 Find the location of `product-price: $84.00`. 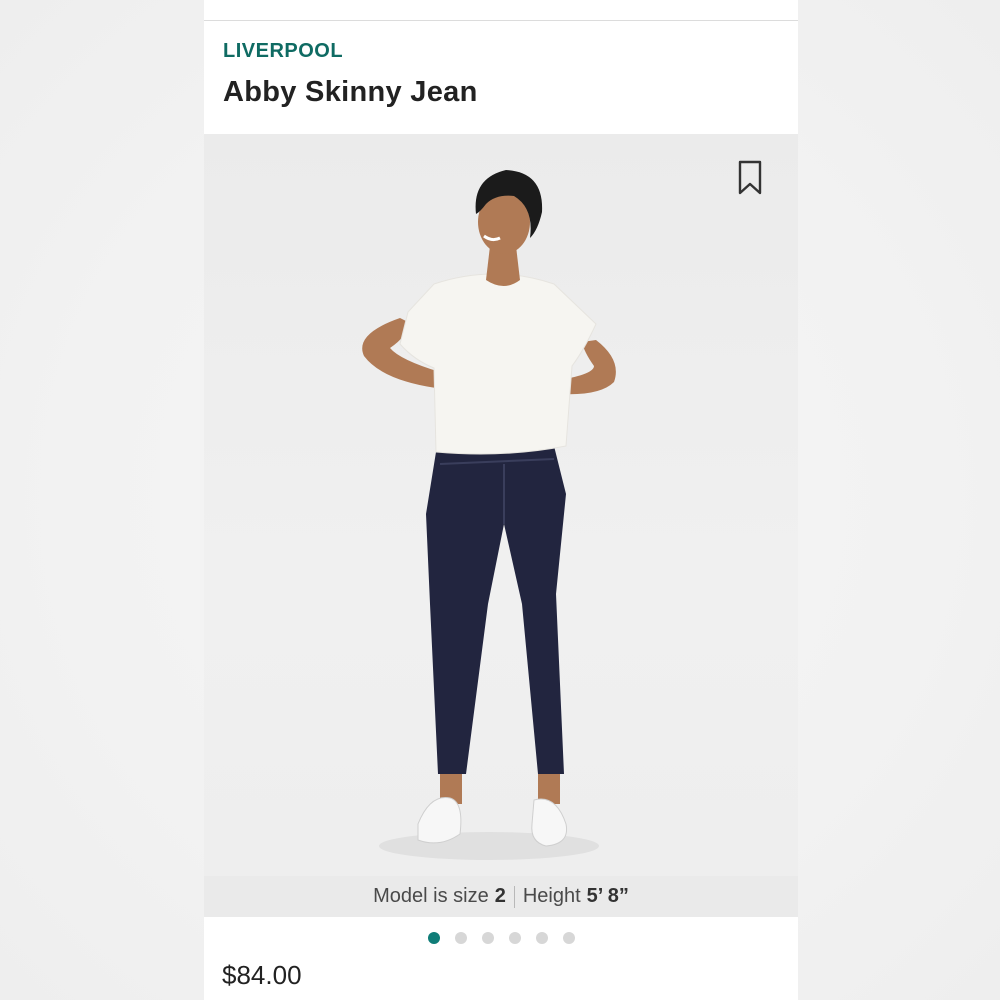

product-price: $84.00 is located at coordinates (262, 975).